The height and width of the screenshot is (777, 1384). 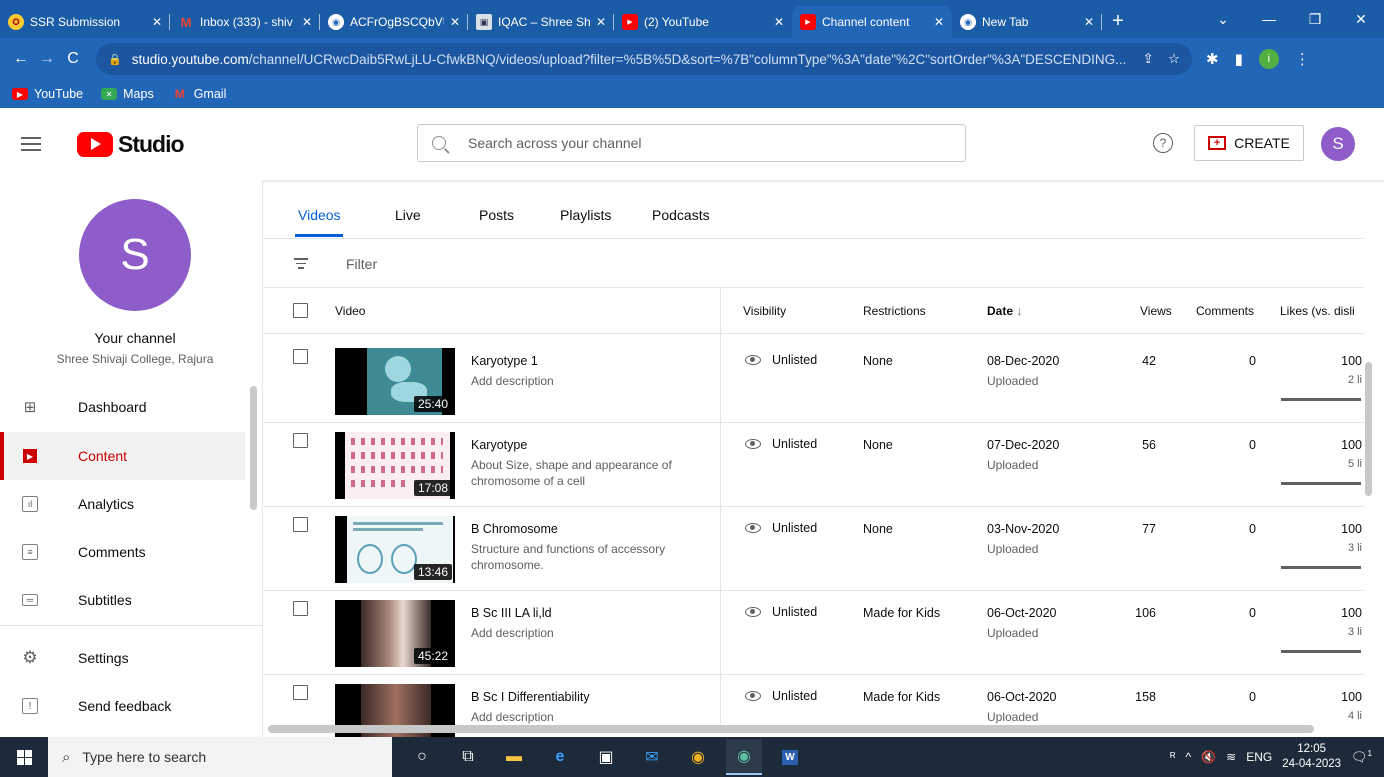 What do you see at coordinates (468, 757) in the screenshot?
I see `task-view-icon: ⧉` at bounding box center [468, 757].